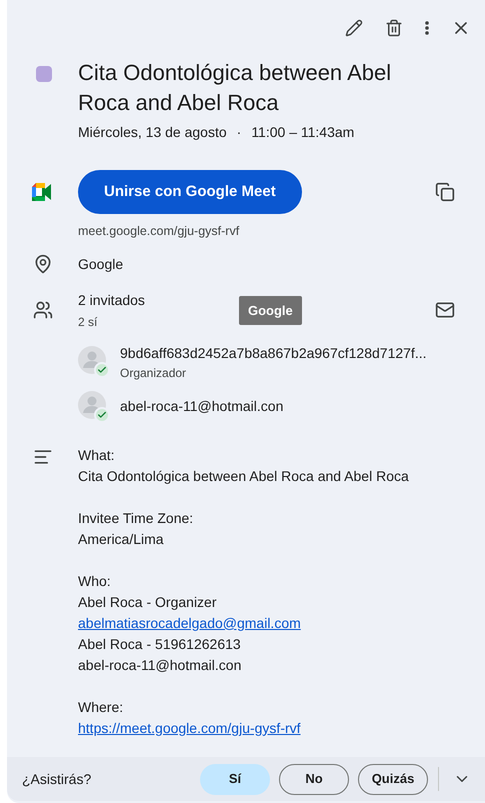 This screenshot has width=485, height=803. Describe the element at coordinates (202, 406) in the screenshot. I see `guest-name: abel-roca-11@hotmail.con` at that location.